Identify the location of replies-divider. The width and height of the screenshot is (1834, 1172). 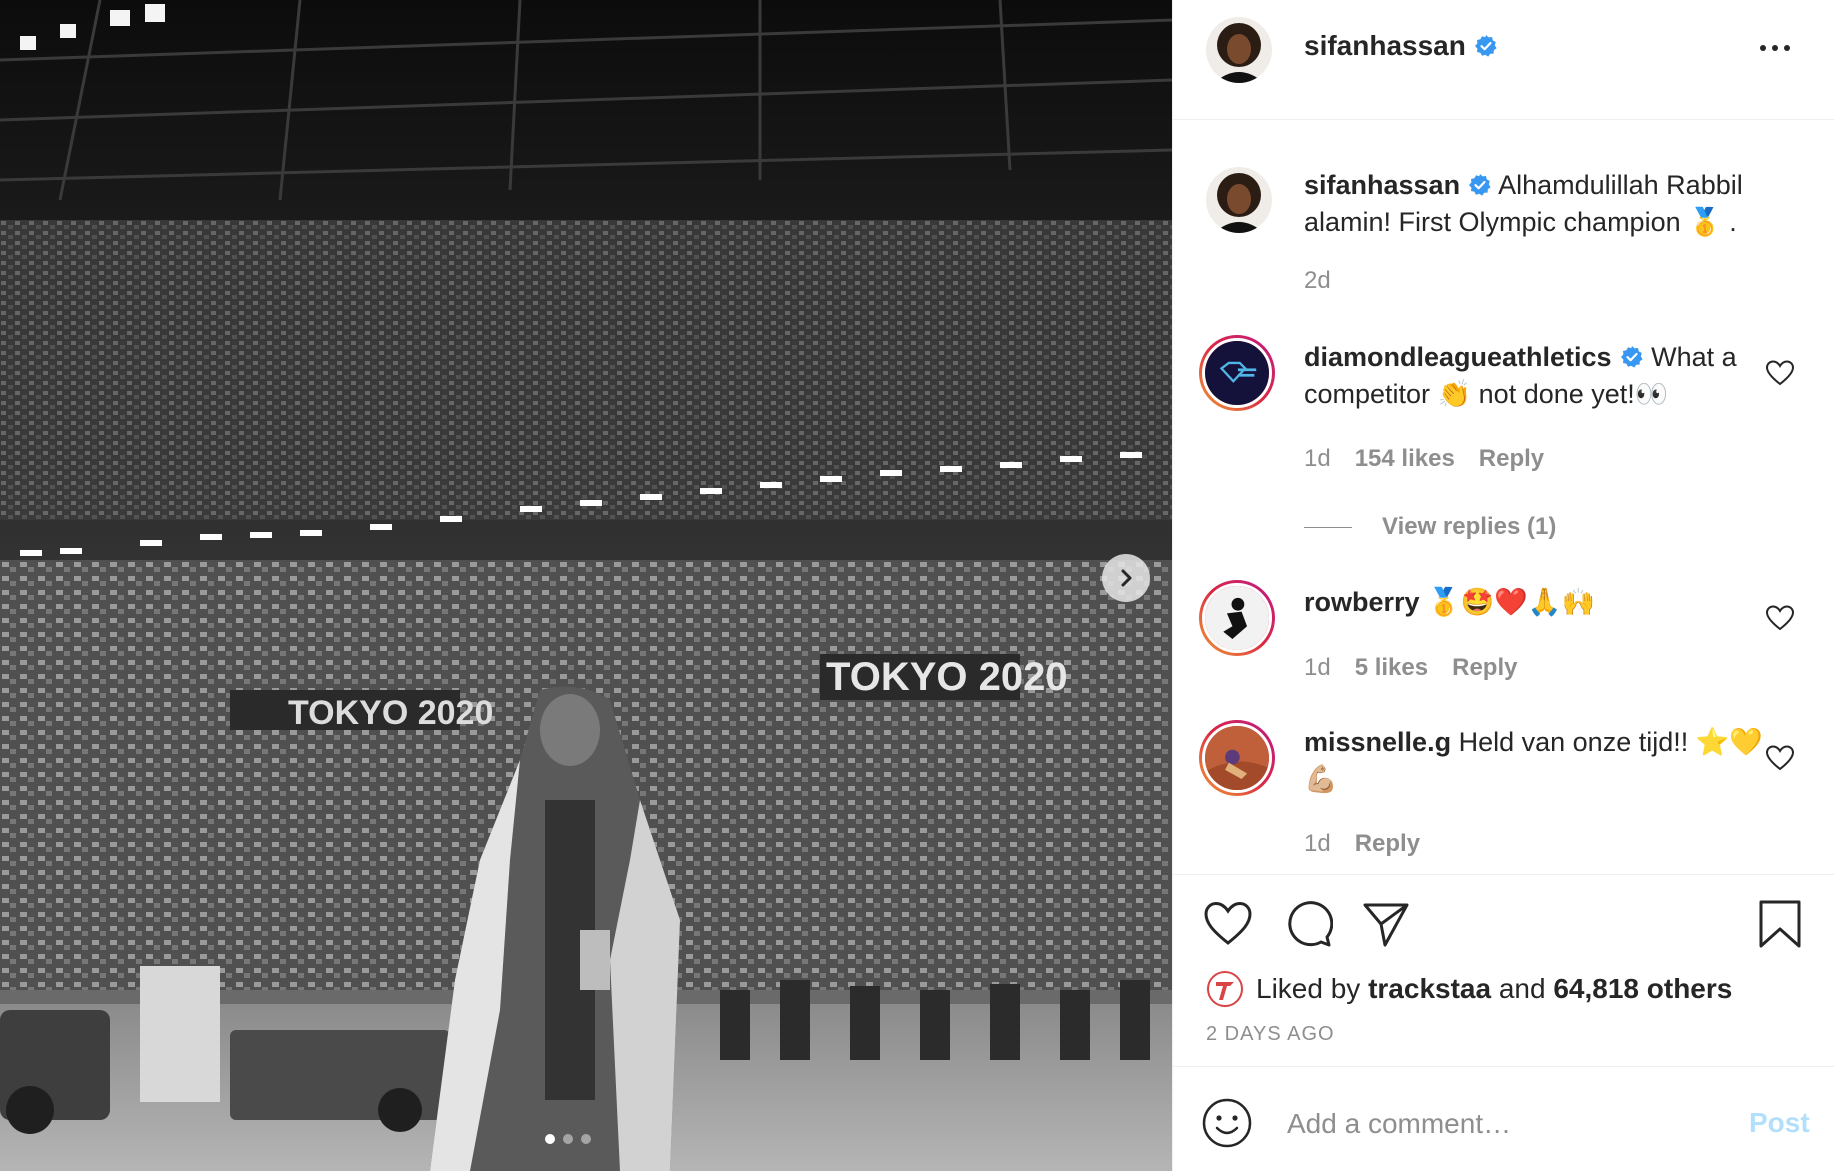
(1328, 527).